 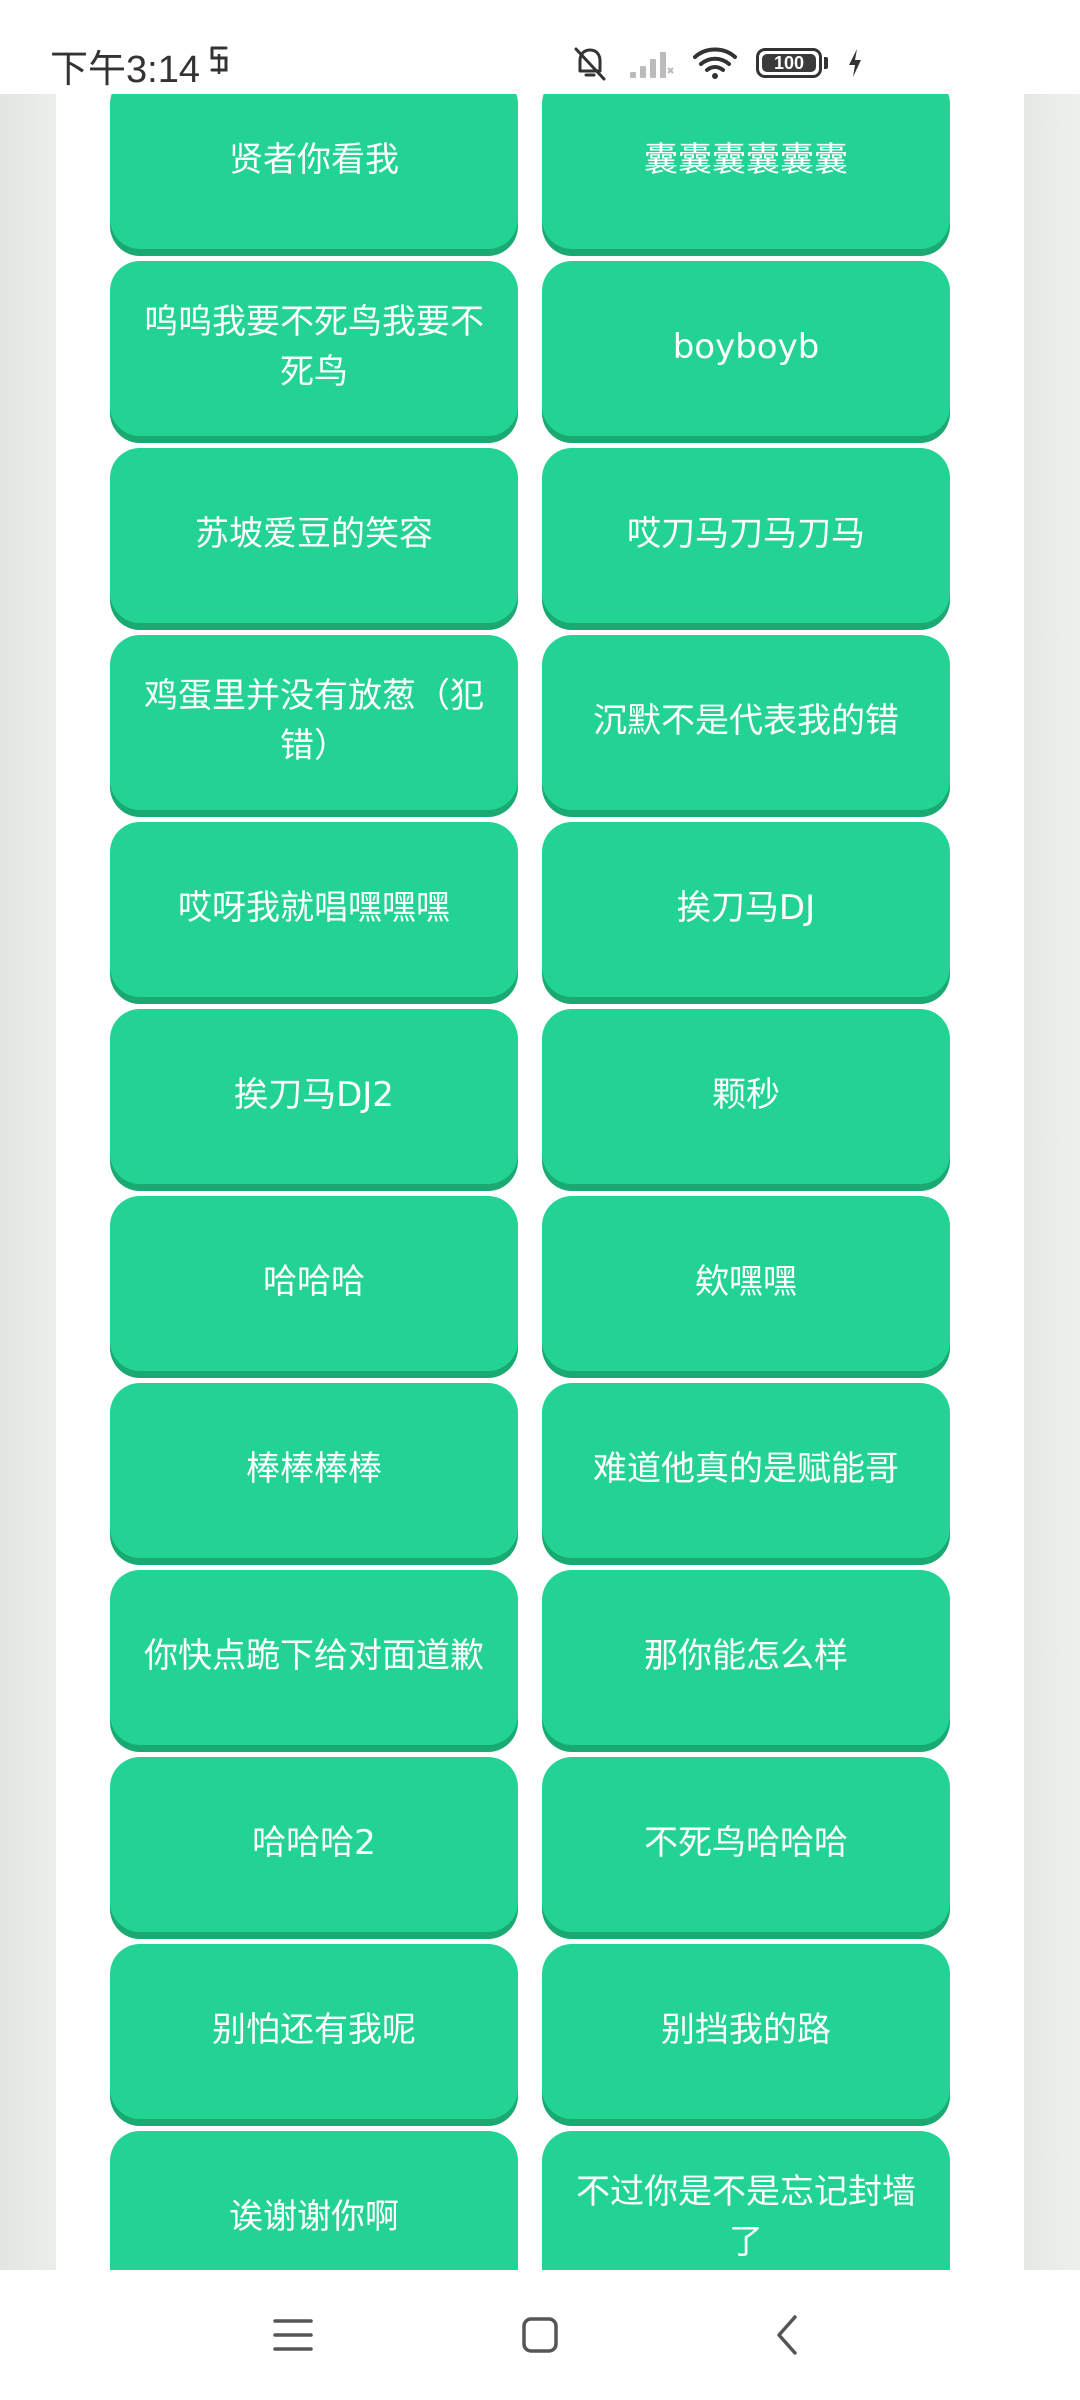 I want to click on sound-button-label: 呜呜我要不死鸟我要不死鸟, so click(x=314, y=346).